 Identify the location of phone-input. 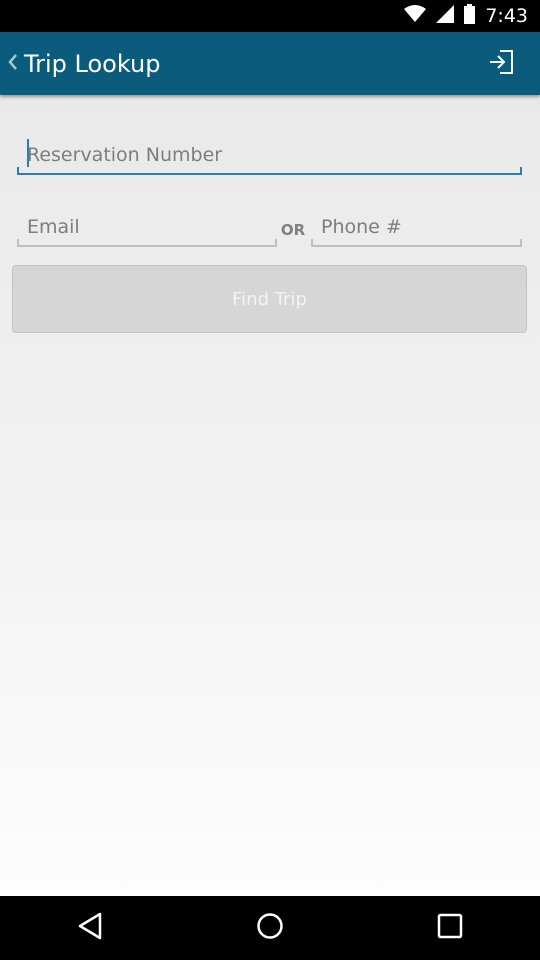
(416, 224).